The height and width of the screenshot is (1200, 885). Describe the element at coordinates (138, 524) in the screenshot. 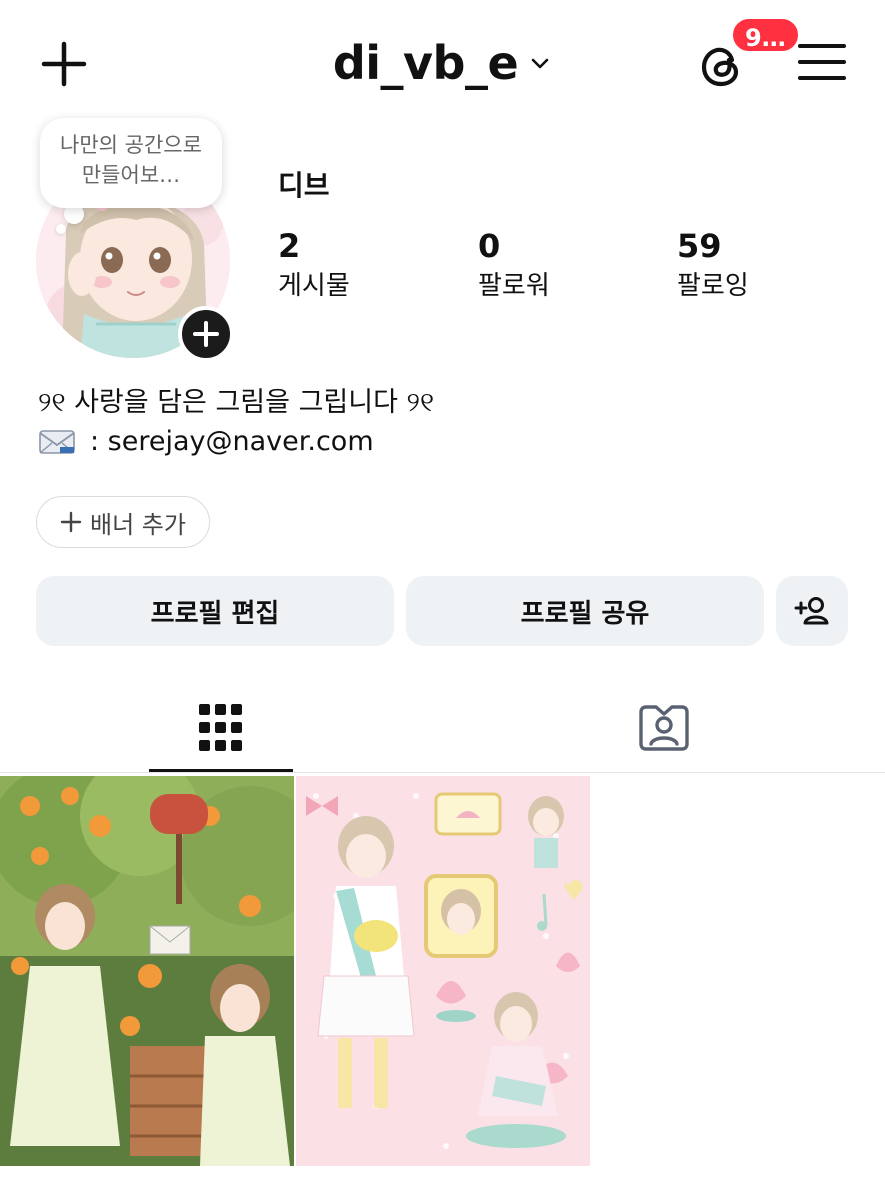

I see `add-banner-label: 배너 추가` at that location.